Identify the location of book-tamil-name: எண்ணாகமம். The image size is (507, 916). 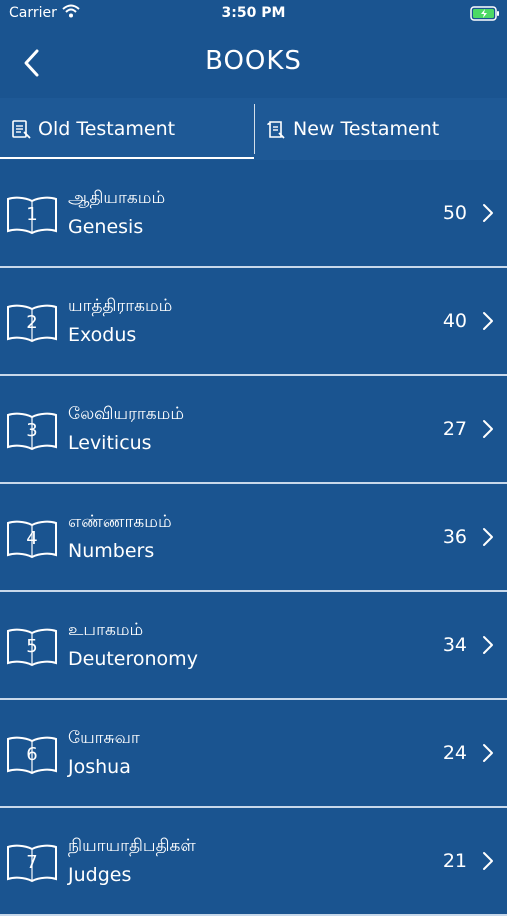
(120, 522).